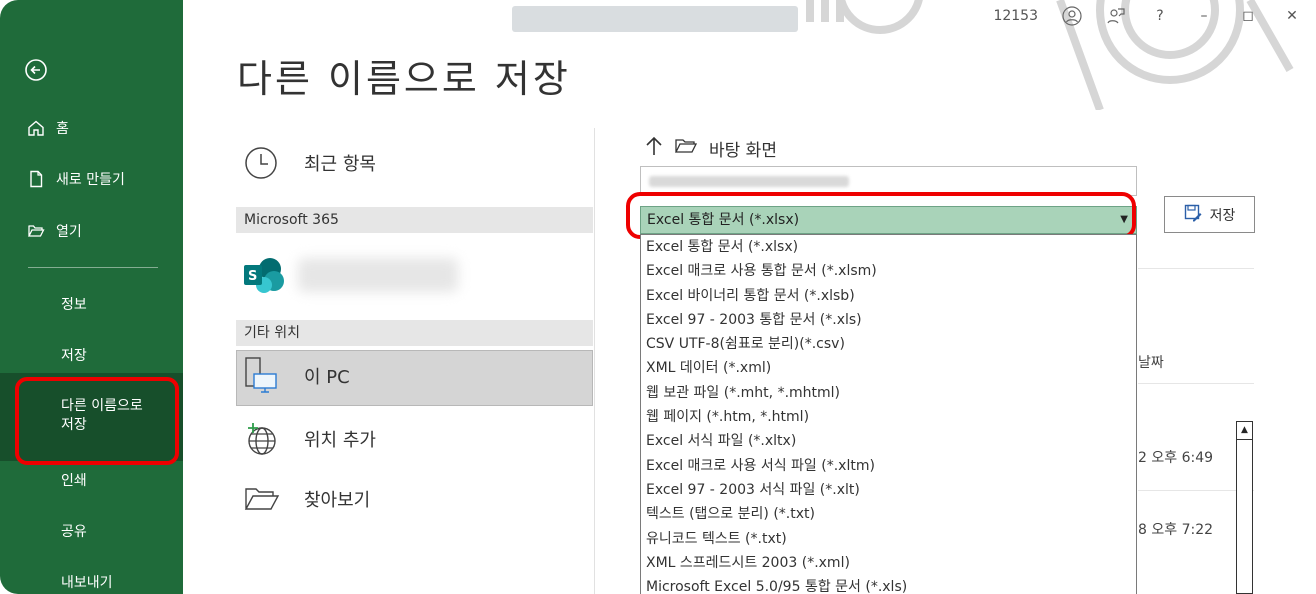  Describe the element at coordinates (888, 320) in the screenshot. I see `file-type-option: Excel 97 - 2003 통합 문서 (*.xls)` at that location.